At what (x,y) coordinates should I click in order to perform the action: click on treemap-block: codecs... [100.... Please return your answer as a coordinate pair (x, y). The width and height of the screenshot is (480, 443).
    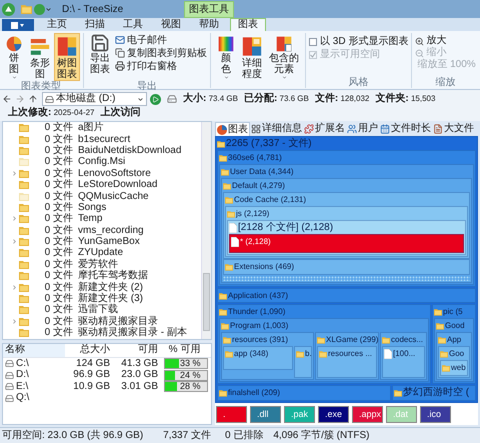
    Looking at the image, I should click on (403, 356).